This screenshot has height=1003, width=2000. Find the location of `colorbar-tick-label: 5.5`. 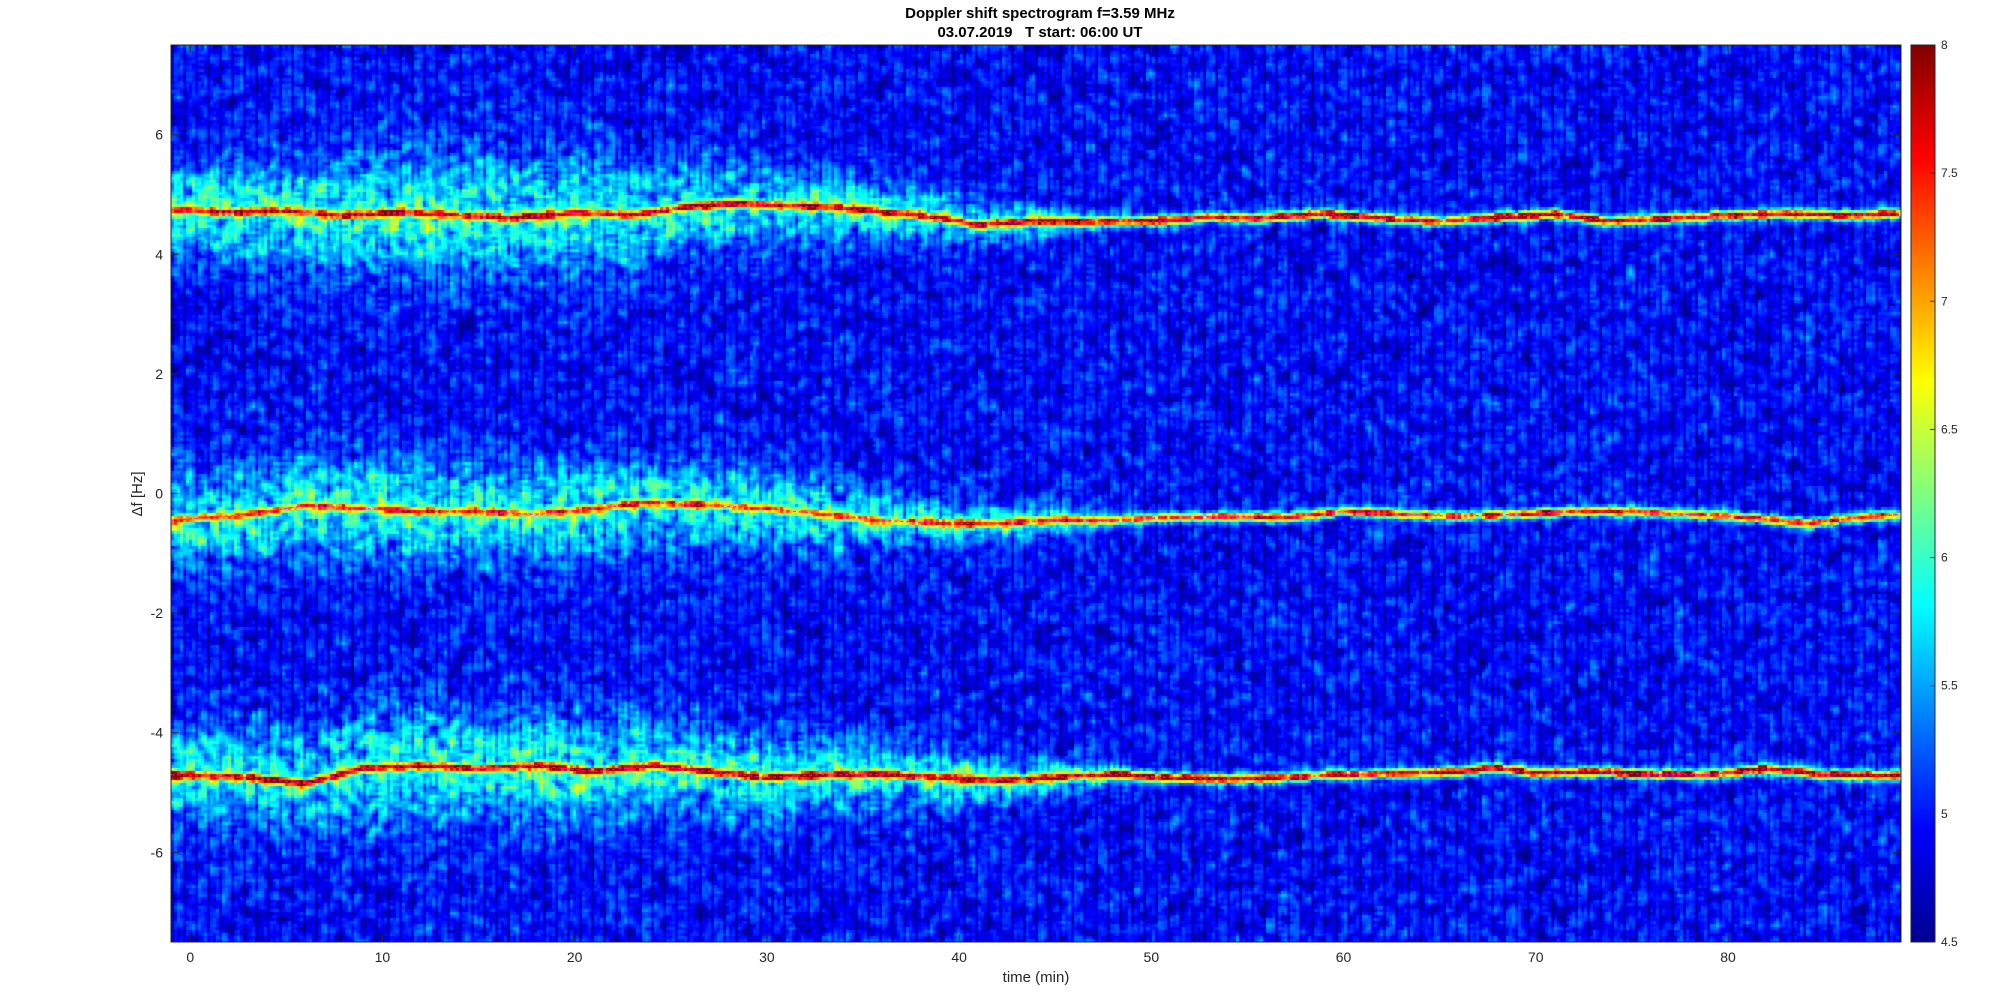

colorbar-tick-label: 5.5 is located at coordinates (1949, 686).